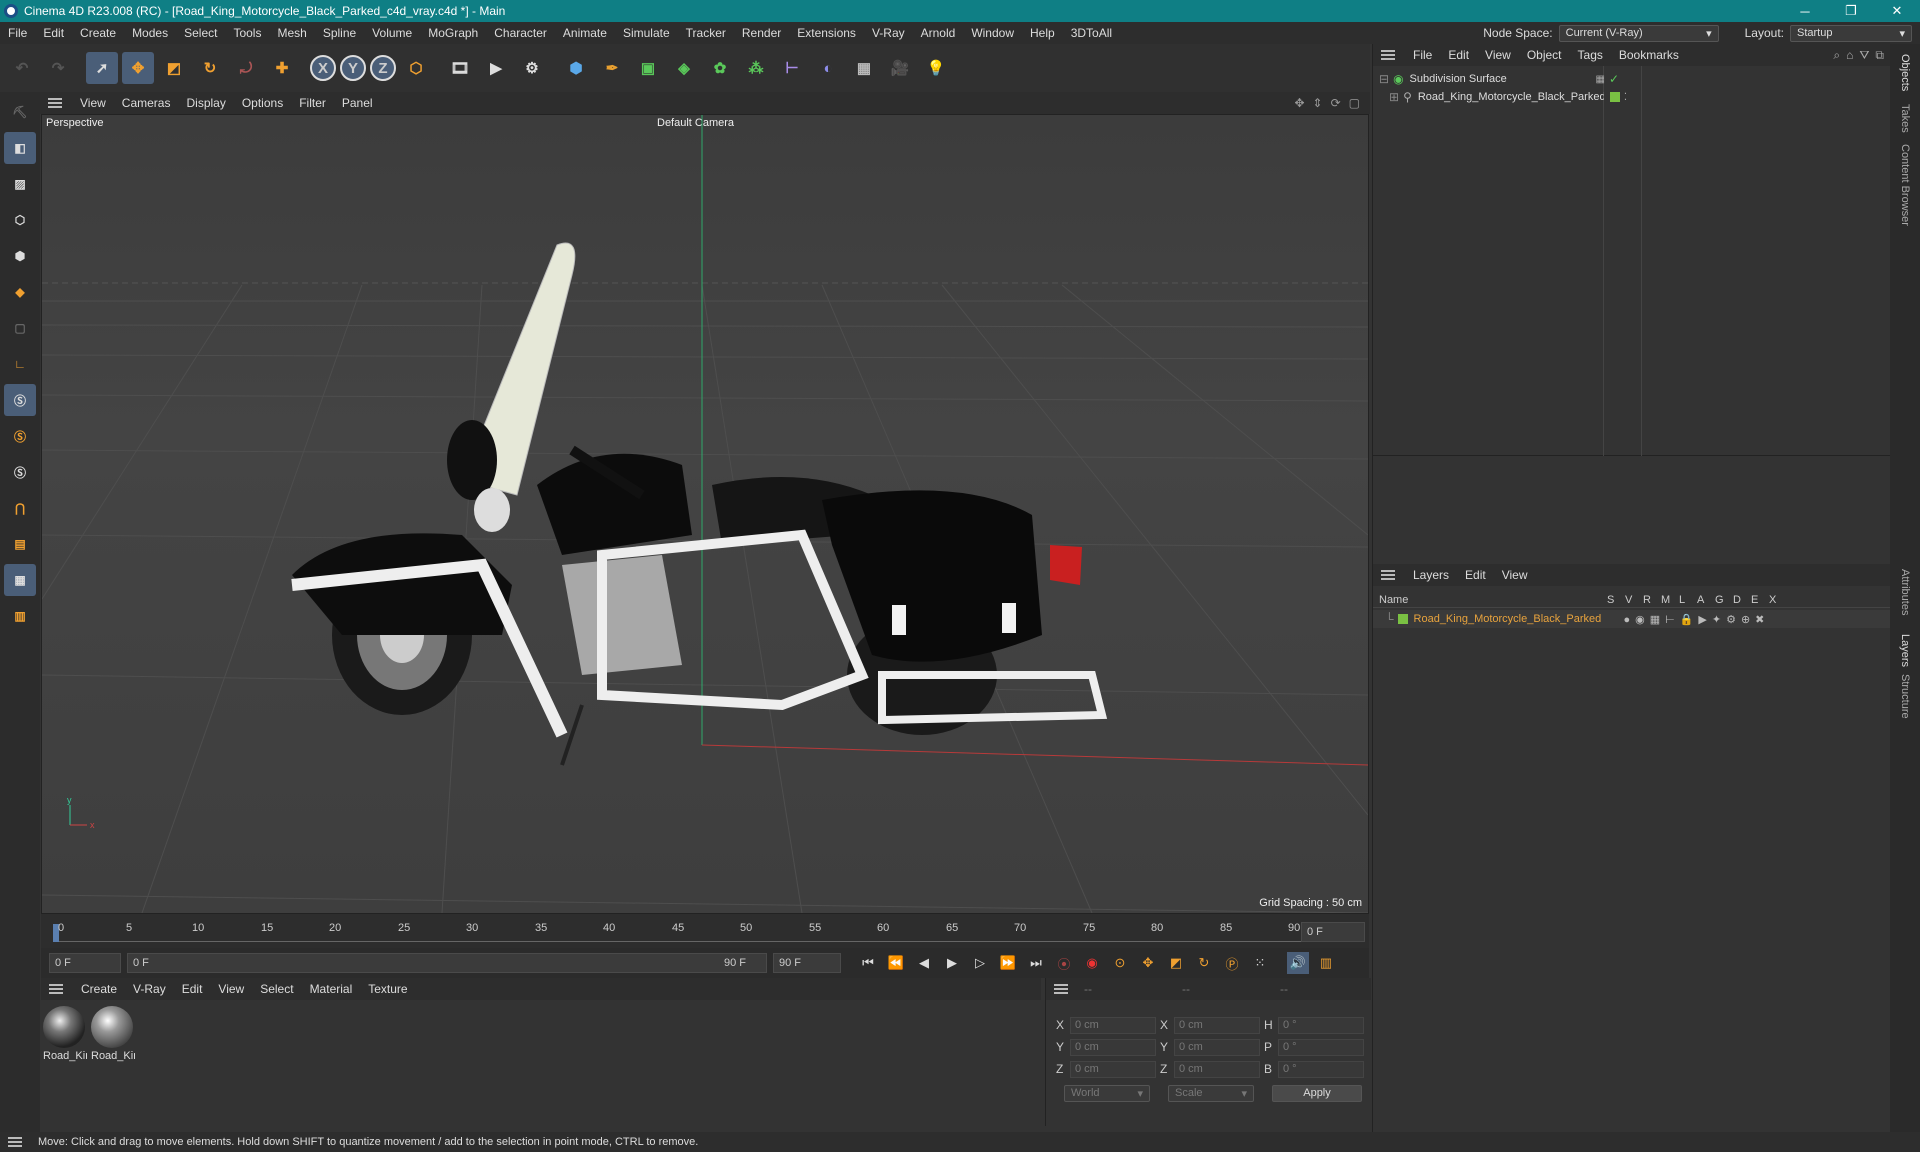 This screenshot has height=1152, width=1920. What do you see at coordinates (1670, 600) in the screenshot?
I see `flag-manager: M` at bounding box center [1670, 600].